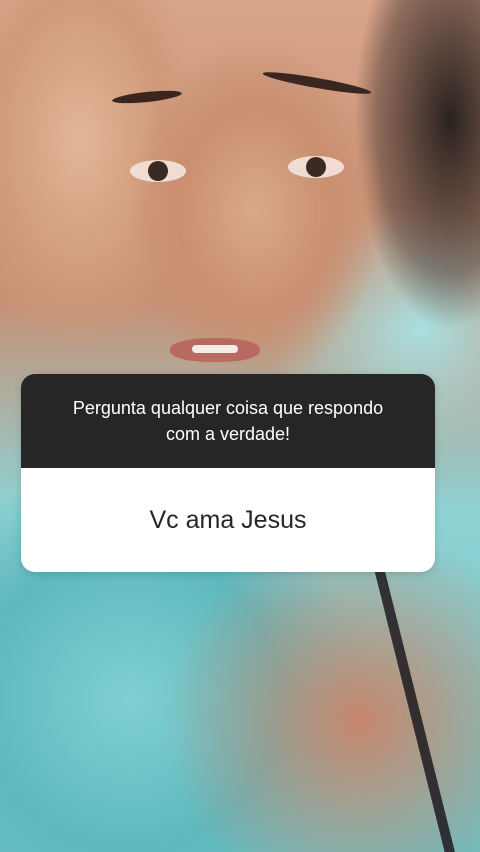  What do you see at coordinates (215, 350) in the screenshot?
I see `mouth` at bounding box center [215, 350].